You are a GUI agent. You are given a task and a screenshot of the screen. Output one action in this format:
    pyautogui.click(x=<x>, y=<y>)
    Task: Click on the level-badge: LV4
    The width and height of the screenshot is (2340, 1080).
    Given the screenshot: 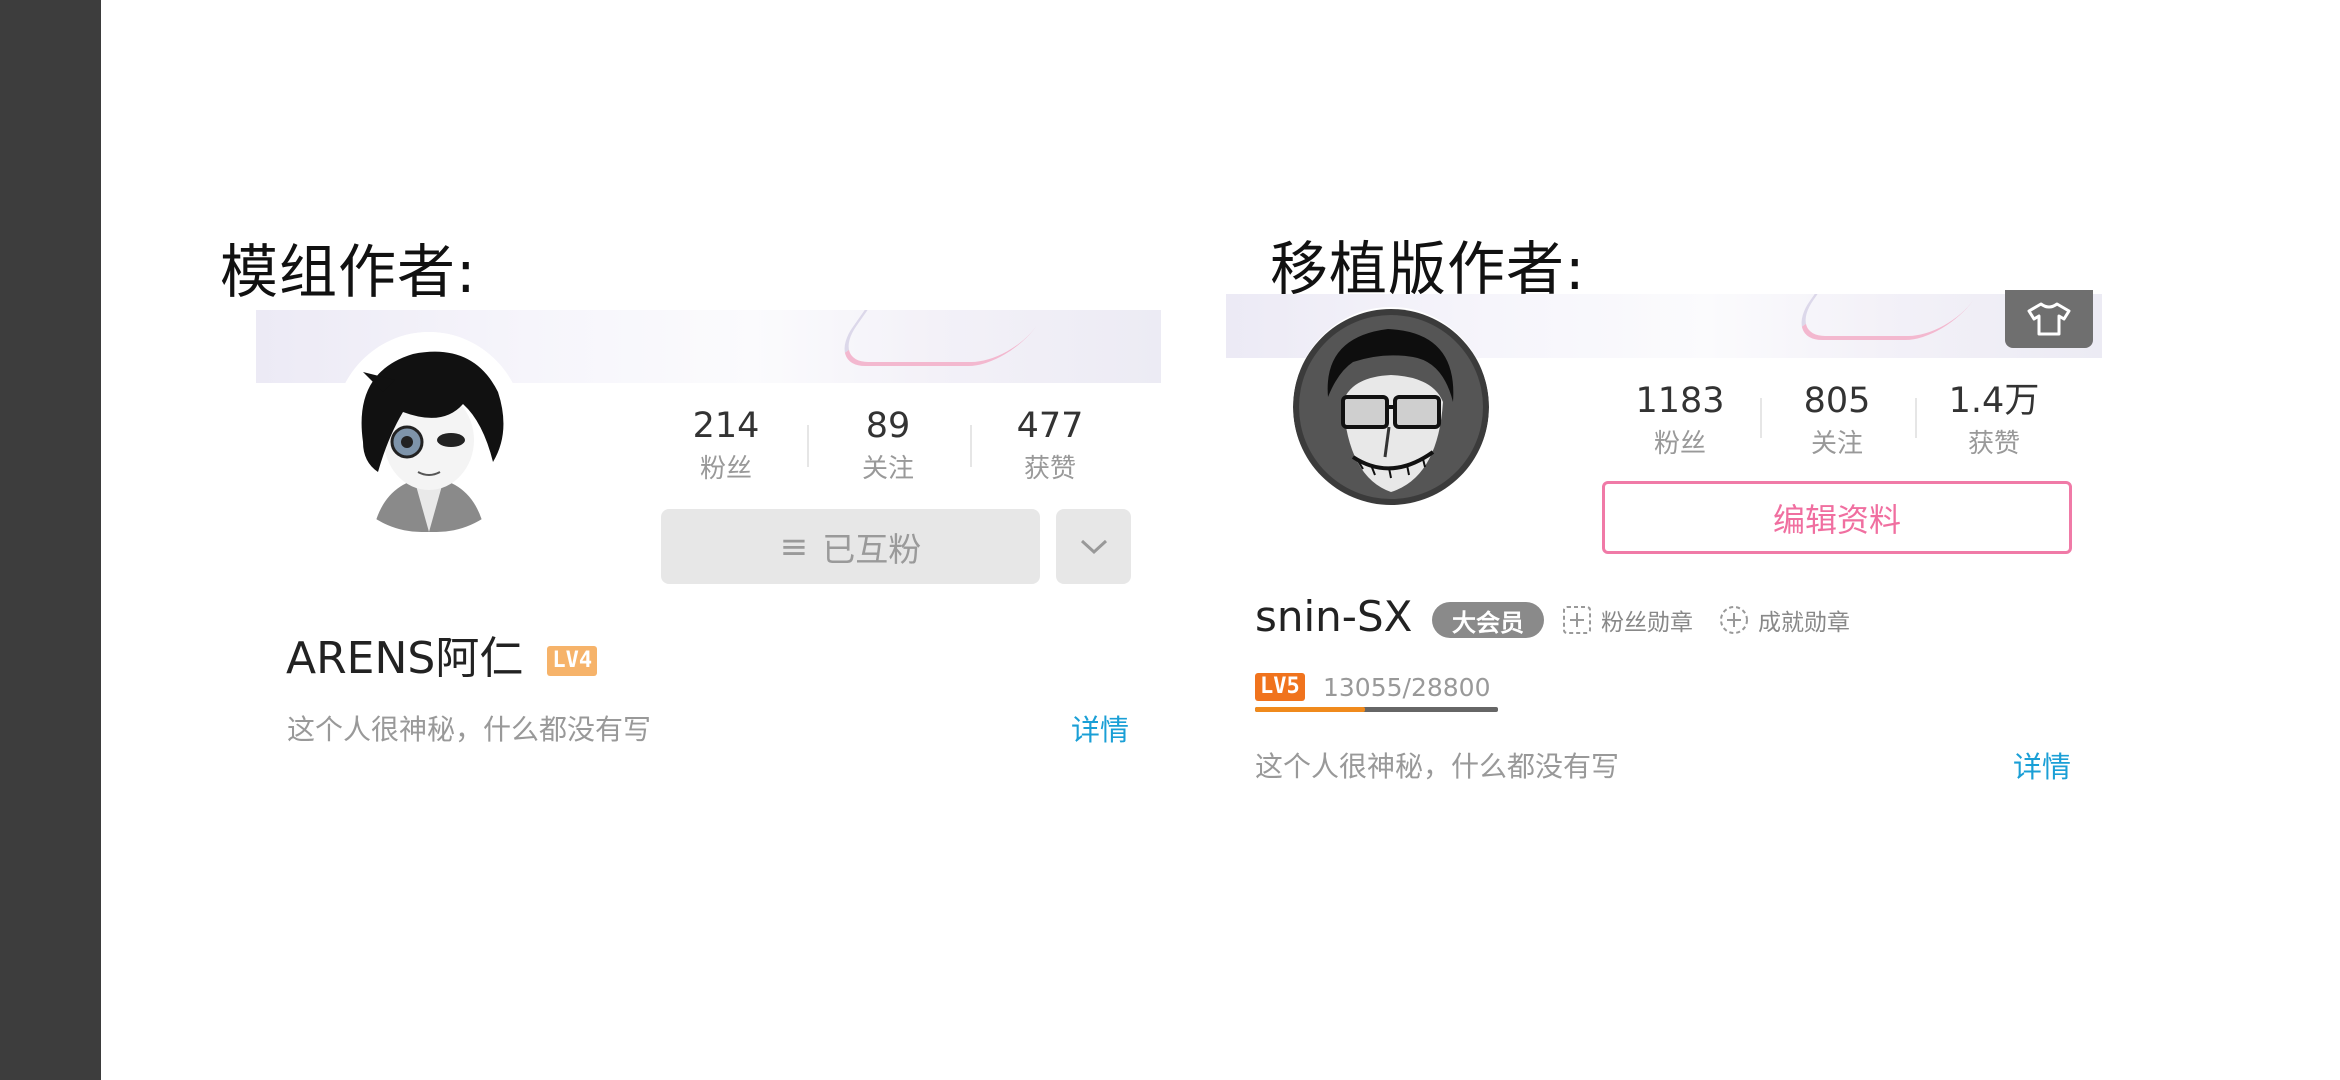 What is the action you would take?
    pyautogui.click(x=572, y=661)
    